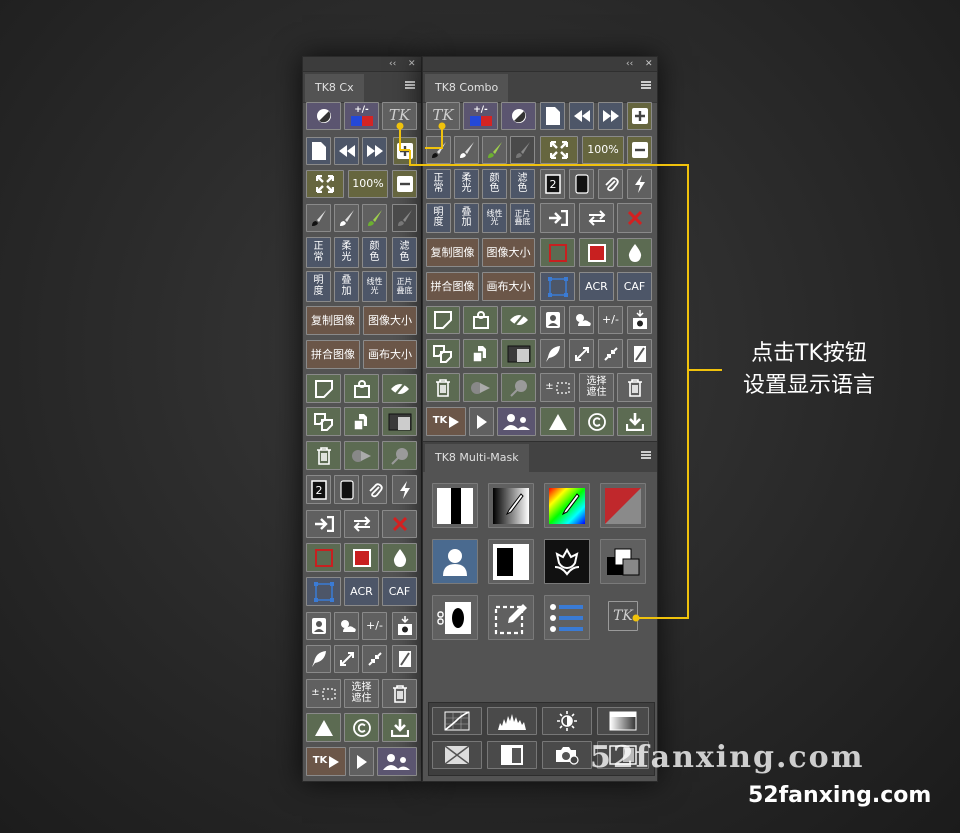  What do you see at coordinates (634, 421) in the screenshot?
I see `export-button` at bounding box center [634, 421].